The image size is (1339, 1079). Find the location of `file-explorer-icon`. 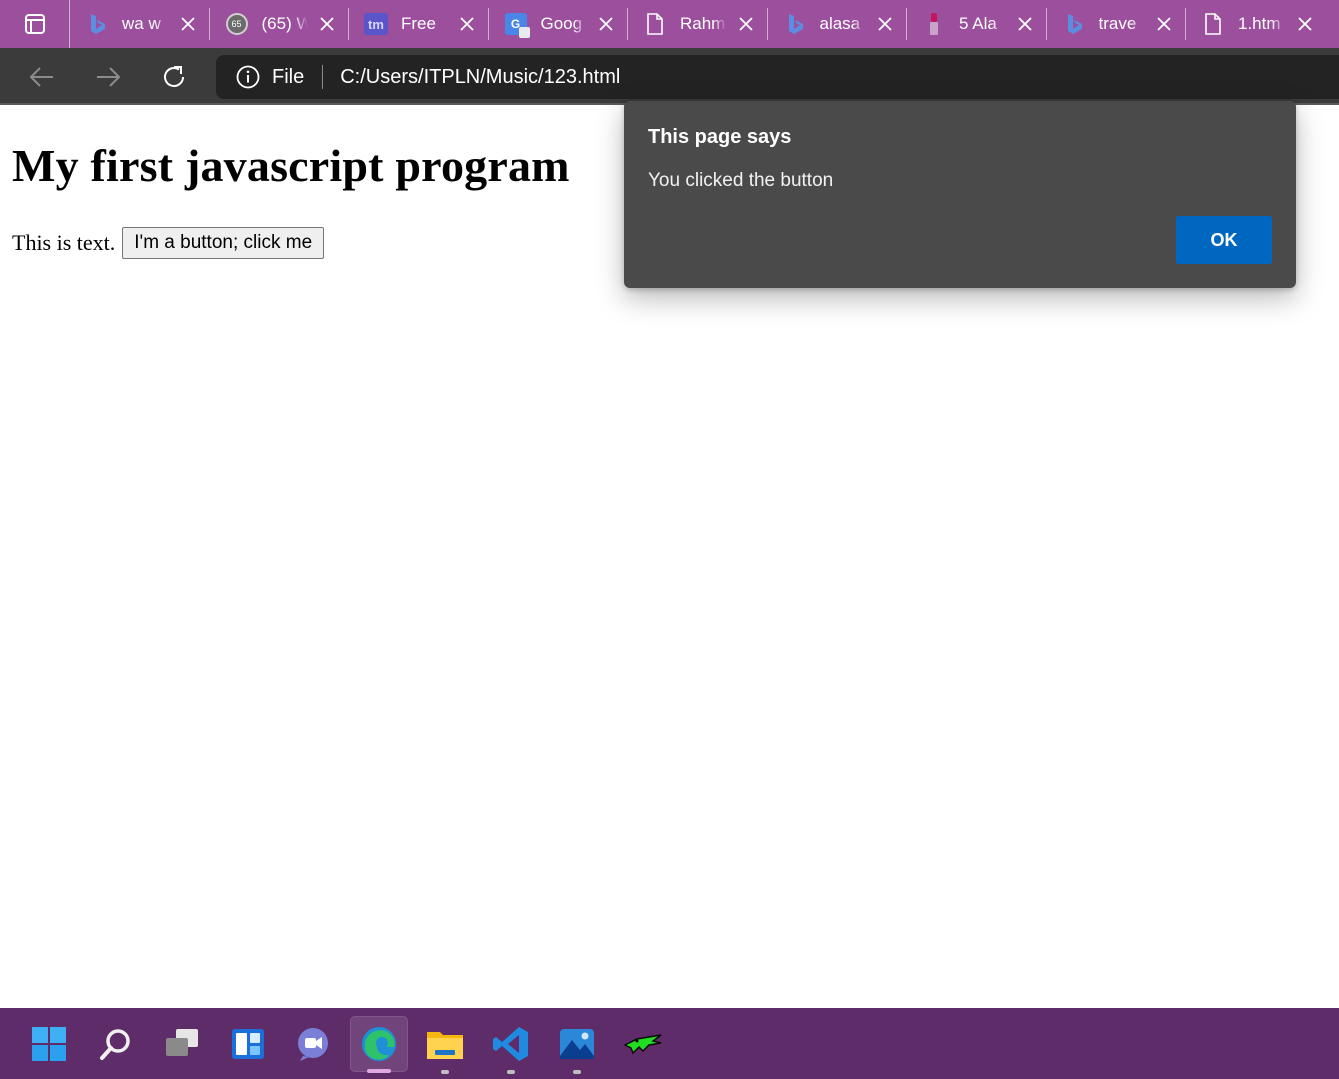

file-explorer-icon is located at coordinates (445, 1045).